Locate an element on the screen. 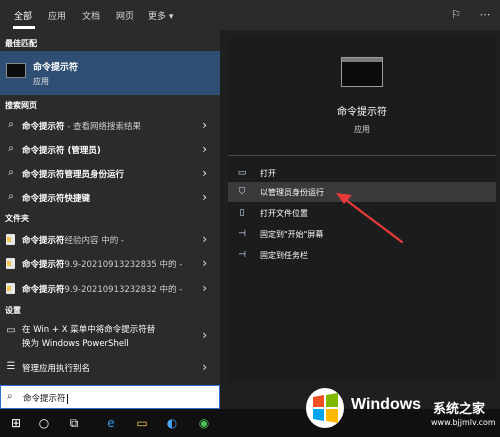 Image resolution: width=500 pixels, height=437 pixels. annotation-arrow is located at coordinates (370, 218).